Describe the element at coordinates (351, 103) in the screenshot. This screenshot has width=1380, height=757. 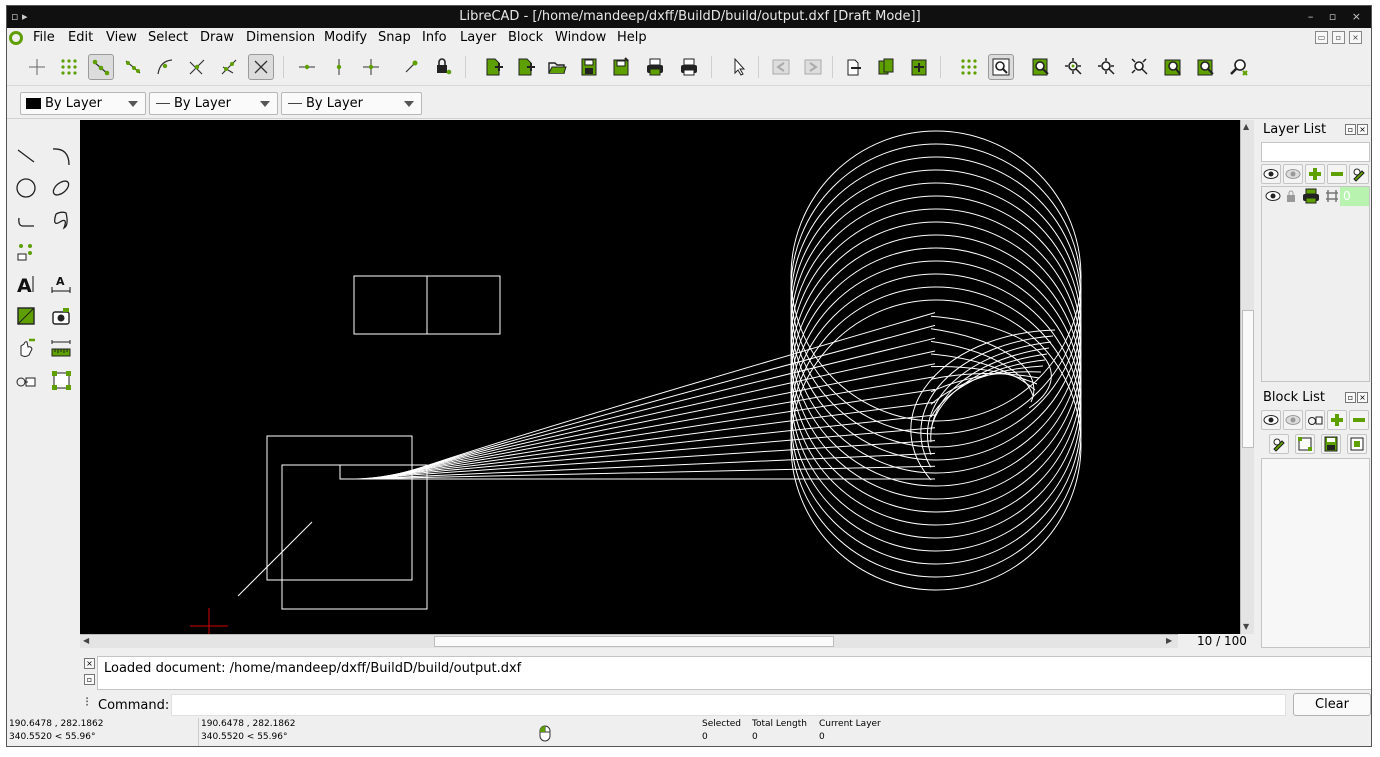
I see `linetype-combo: By Layer` at that location.